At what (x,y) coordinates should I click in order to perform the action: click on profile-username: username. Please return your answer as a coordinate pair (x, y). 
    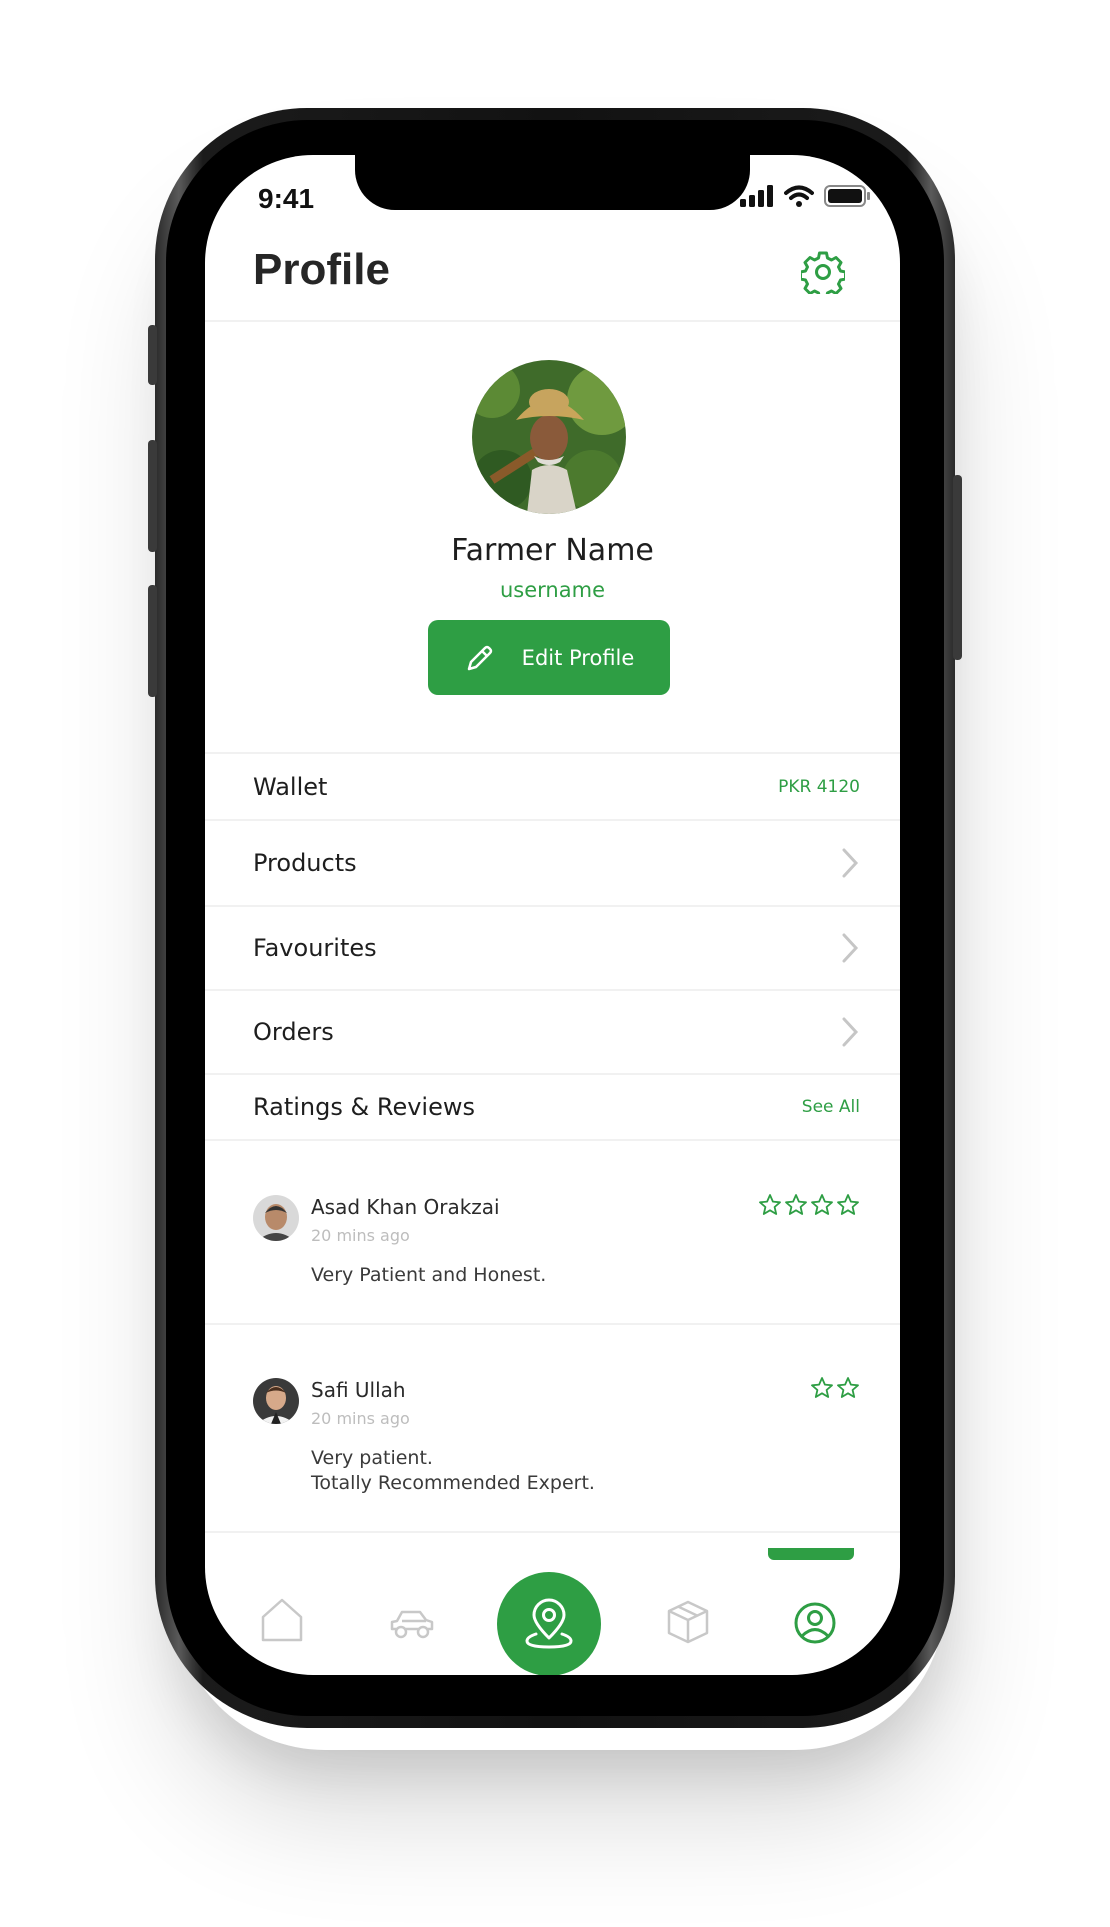
    Looking at the image, I should click on (552, 590).